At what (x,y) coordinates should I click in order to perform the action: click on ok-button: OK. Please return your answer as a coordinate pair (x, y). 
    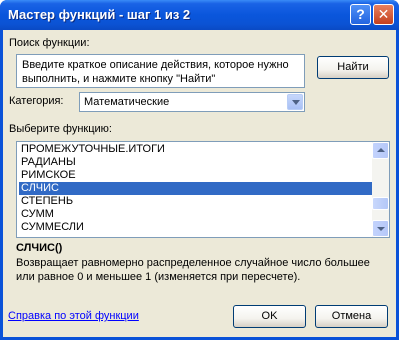
    Looking at the image, I should click on (269, 316).